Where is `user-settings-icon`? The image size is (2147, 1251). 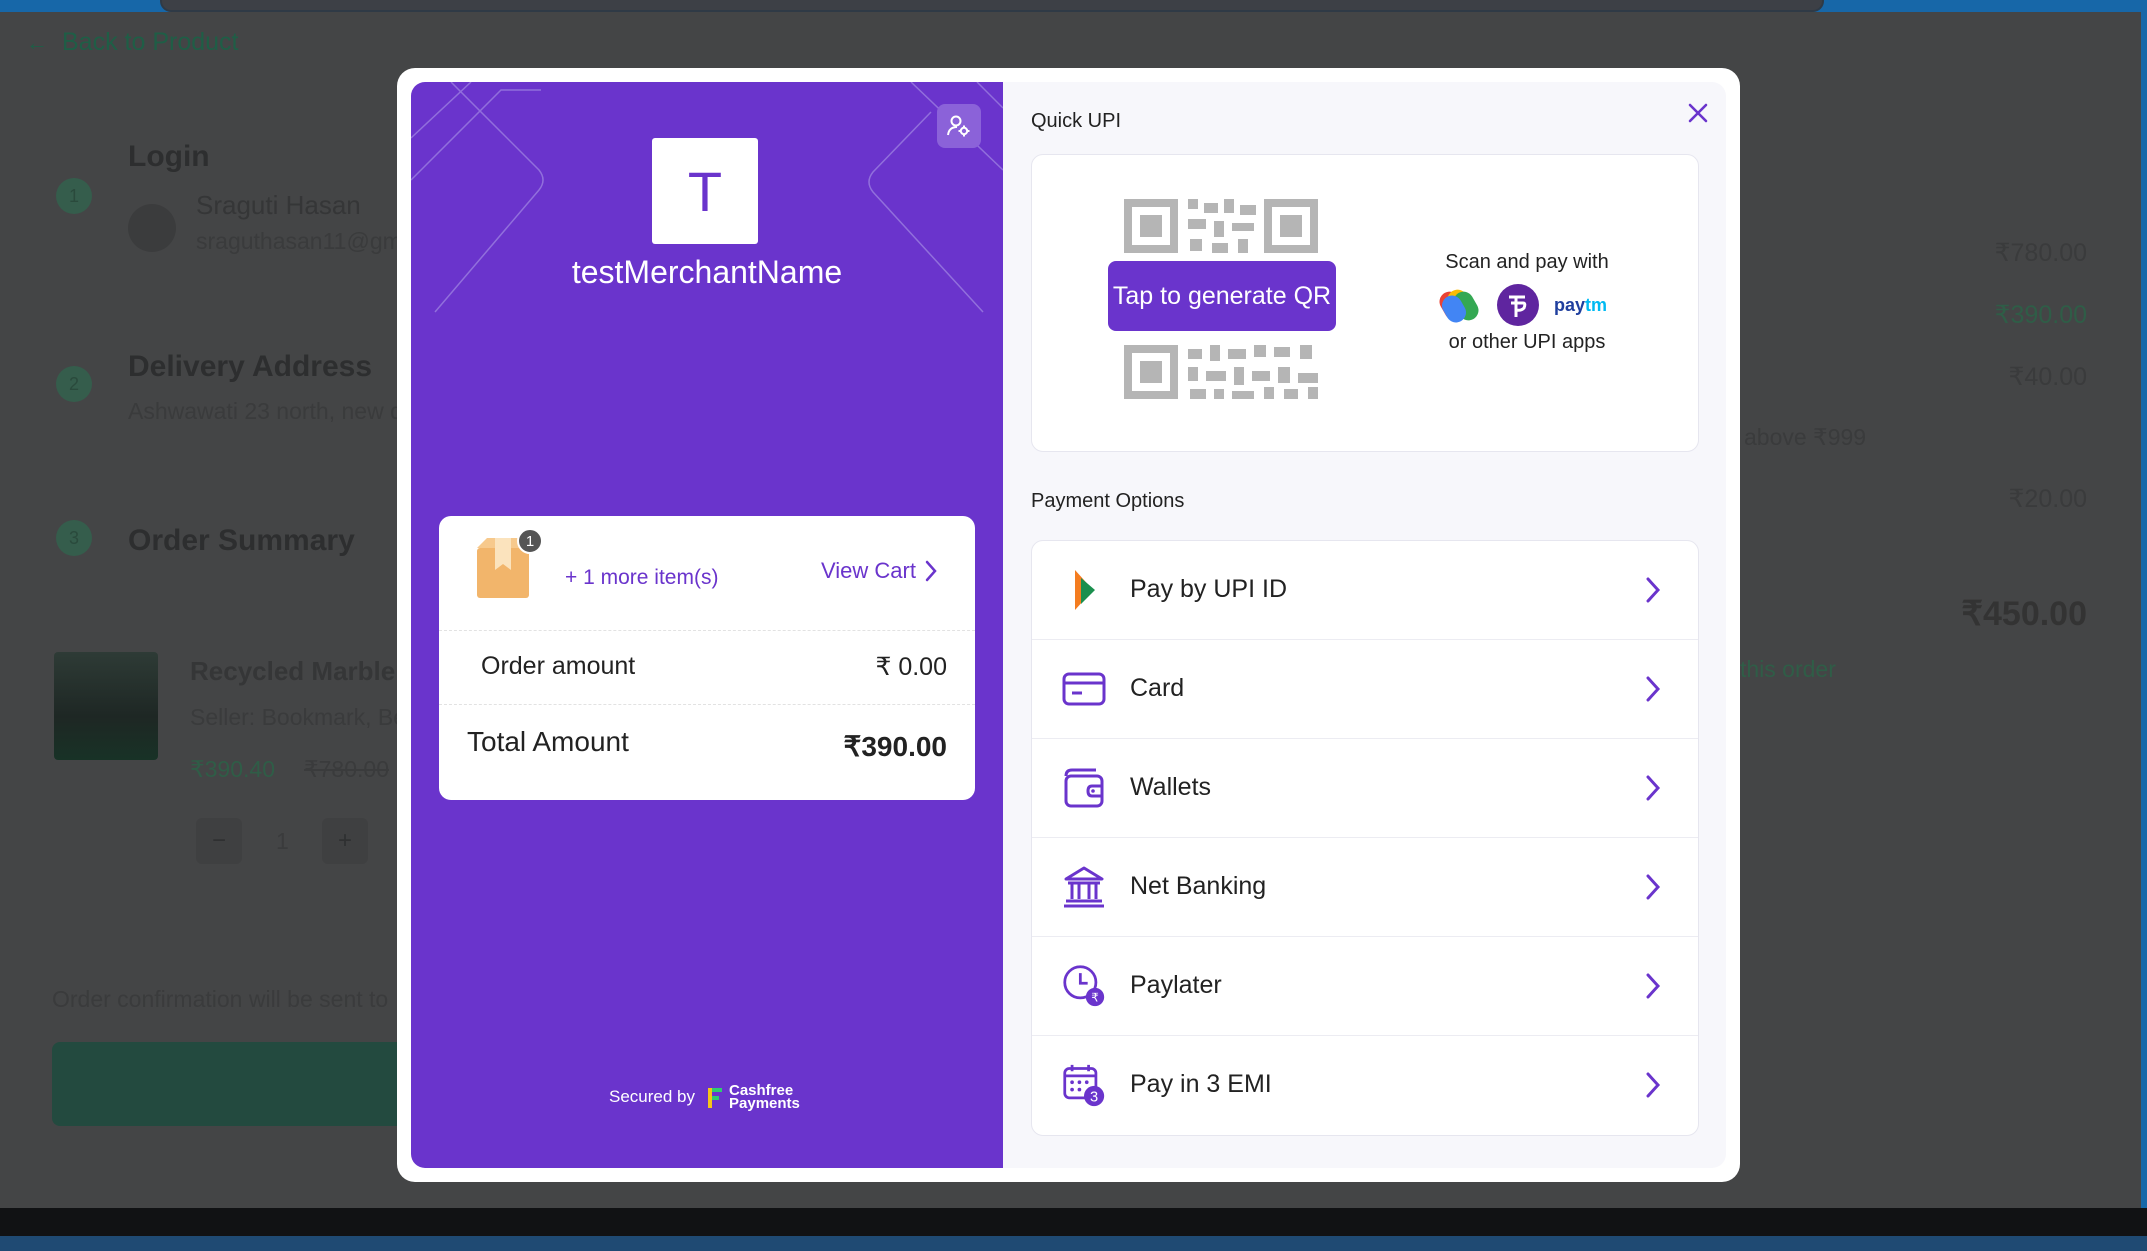
user-settings-icon is located at coordinates (958, 126).